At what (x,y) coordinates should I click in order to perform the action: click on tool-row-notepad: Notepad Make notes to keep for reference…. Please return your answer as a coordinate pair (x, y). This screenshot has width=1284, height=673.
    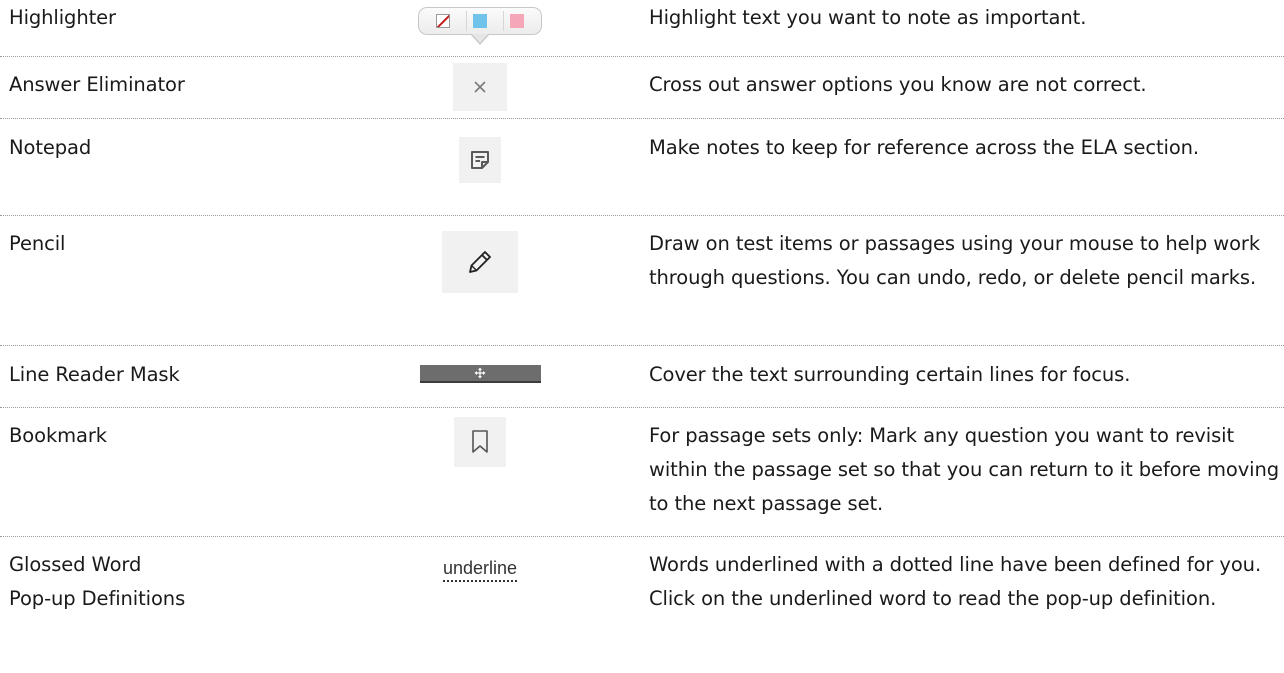
    Looking at the image, I should click on (642, 167).